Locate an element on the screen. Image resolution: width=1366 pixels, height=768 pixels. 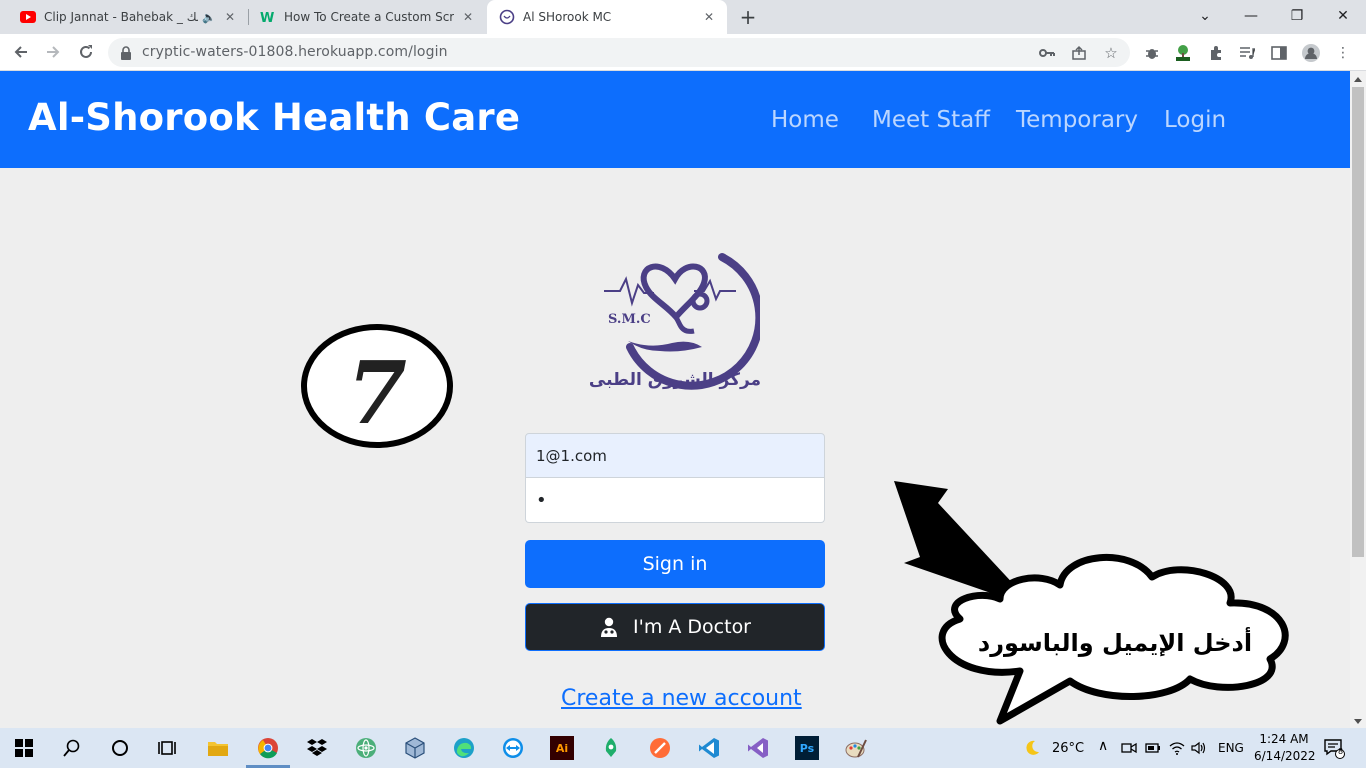
doctor-login-button: I'm A Doctor is located at coordinates (675, 627).